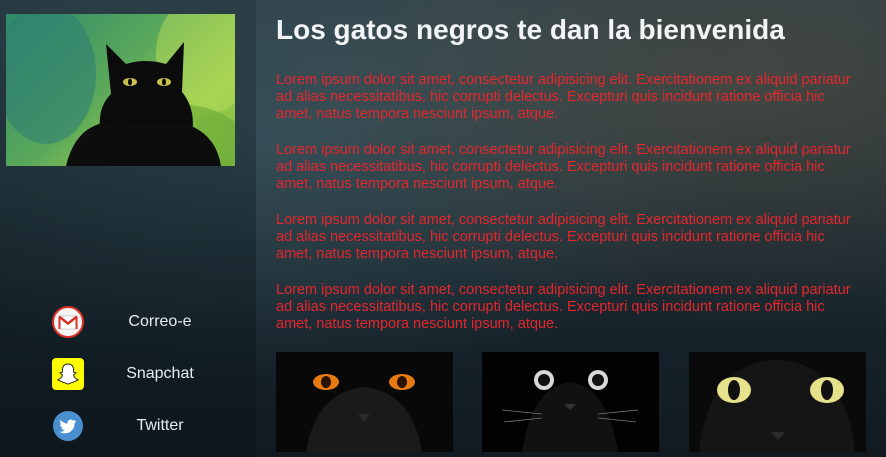 This screenshot has width=886, height=457. I want to click on social-label-snapchat: Snapchat, so click(160, 373).